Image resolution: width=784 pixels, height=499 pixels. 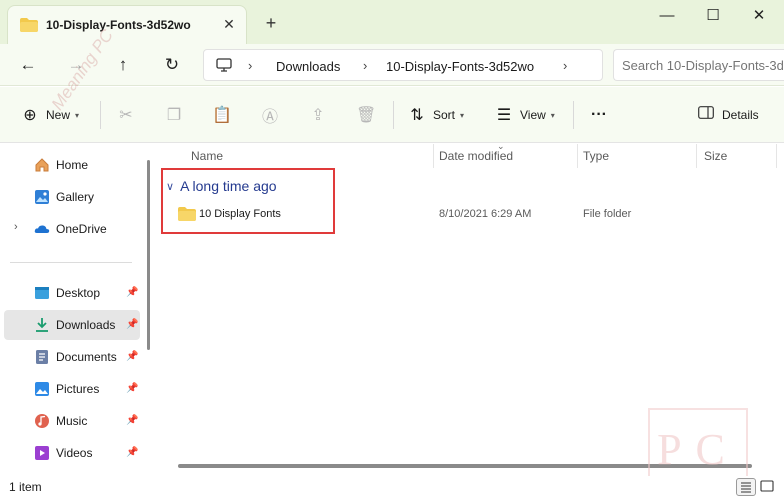 I want to click on trash-icon: 🗑, so click(x=366, y=115).